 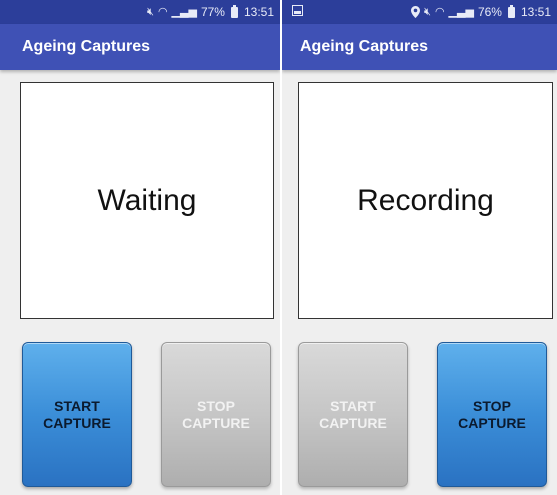 What do you see at coordinates (212, 12) in the screenshot?
I see `battery-percent: 77%` at bounding box center [212, 12].